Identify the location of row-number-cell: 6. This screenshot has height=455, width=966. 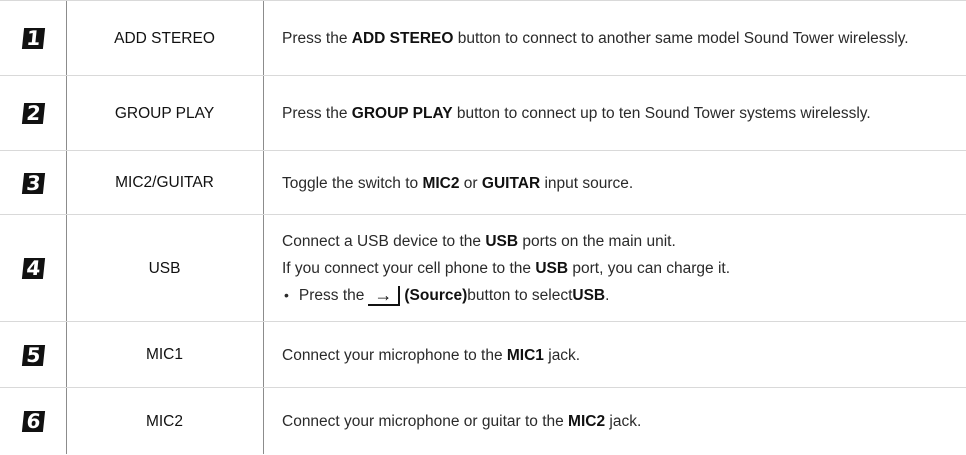
(33, 421).